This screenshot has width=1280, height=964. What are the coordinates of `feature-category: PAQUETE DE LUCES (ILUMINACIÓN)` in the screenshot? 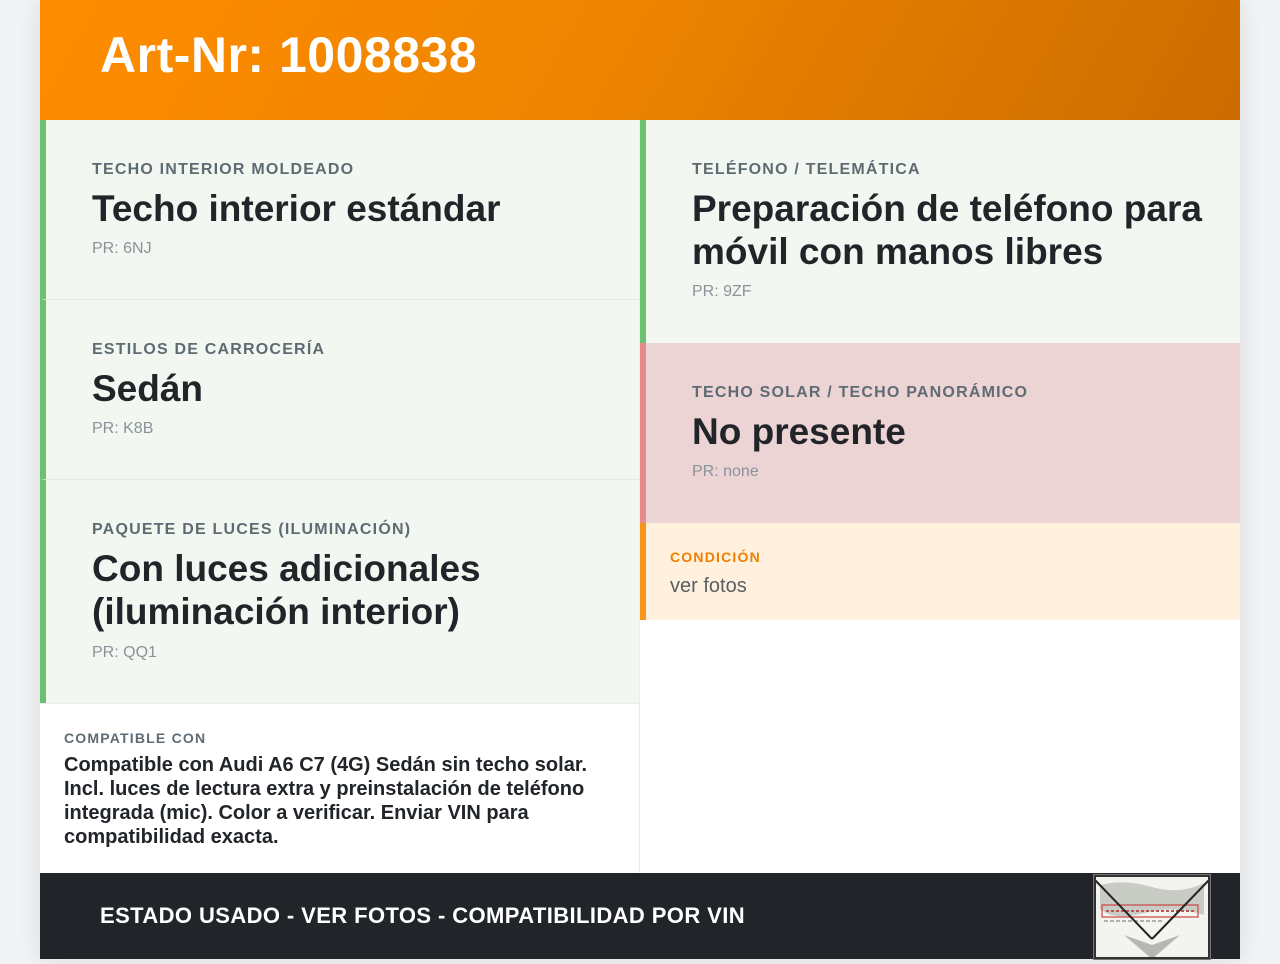 It's located at (252, 529).